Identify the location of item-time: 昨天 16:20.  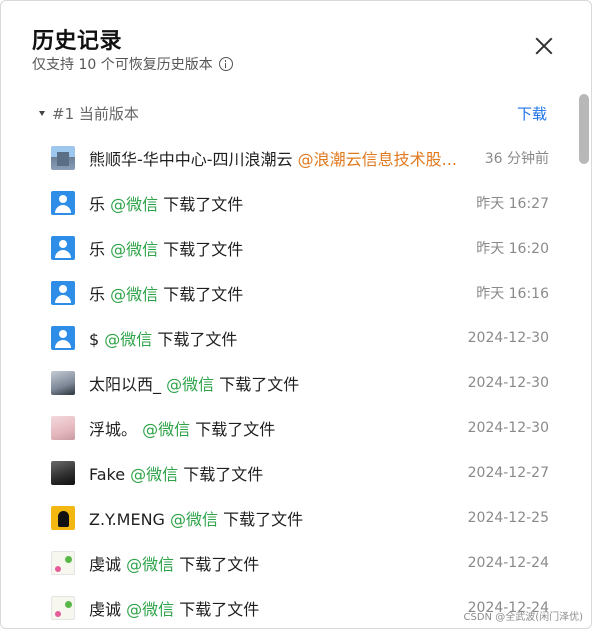
(512, 248).